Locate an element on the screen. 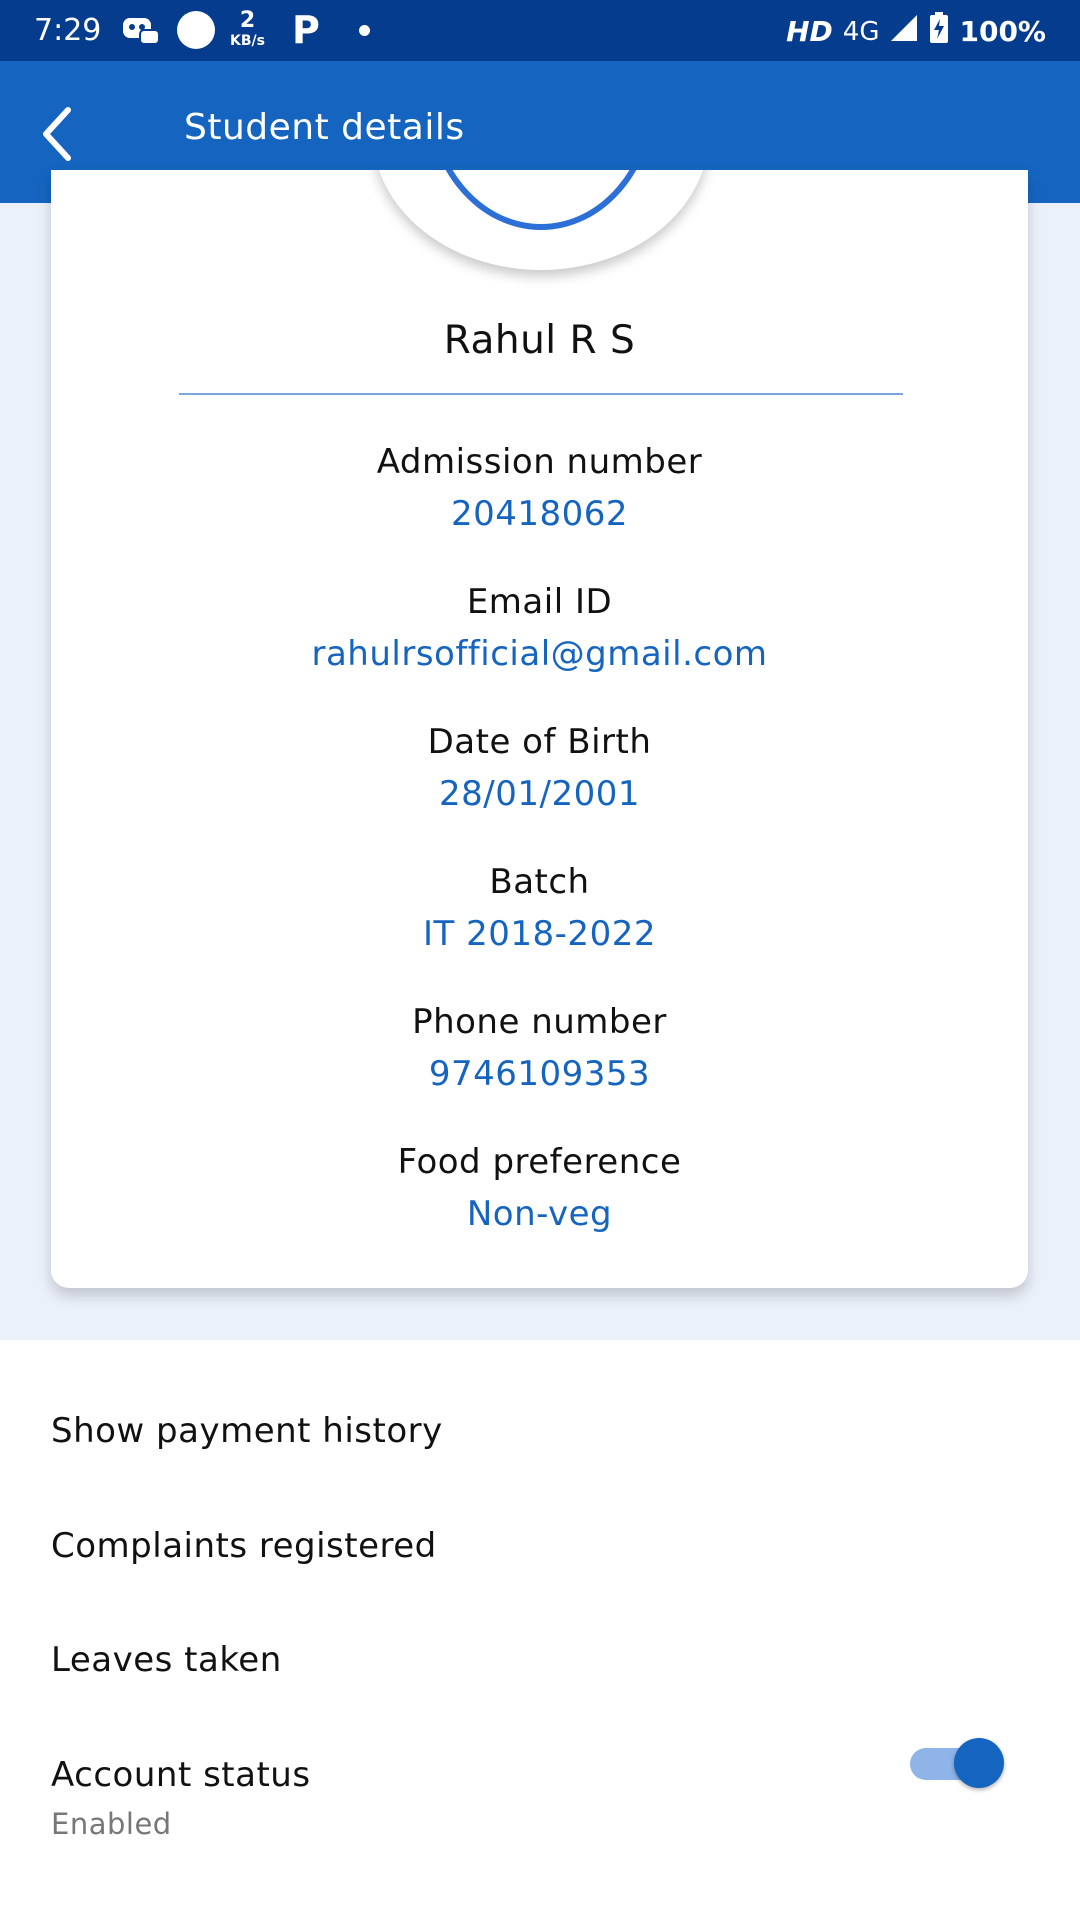 This screenshot has width=1080, height=1920. show-payment-history-item: Show payment history is located at coordinates (247, 1431).